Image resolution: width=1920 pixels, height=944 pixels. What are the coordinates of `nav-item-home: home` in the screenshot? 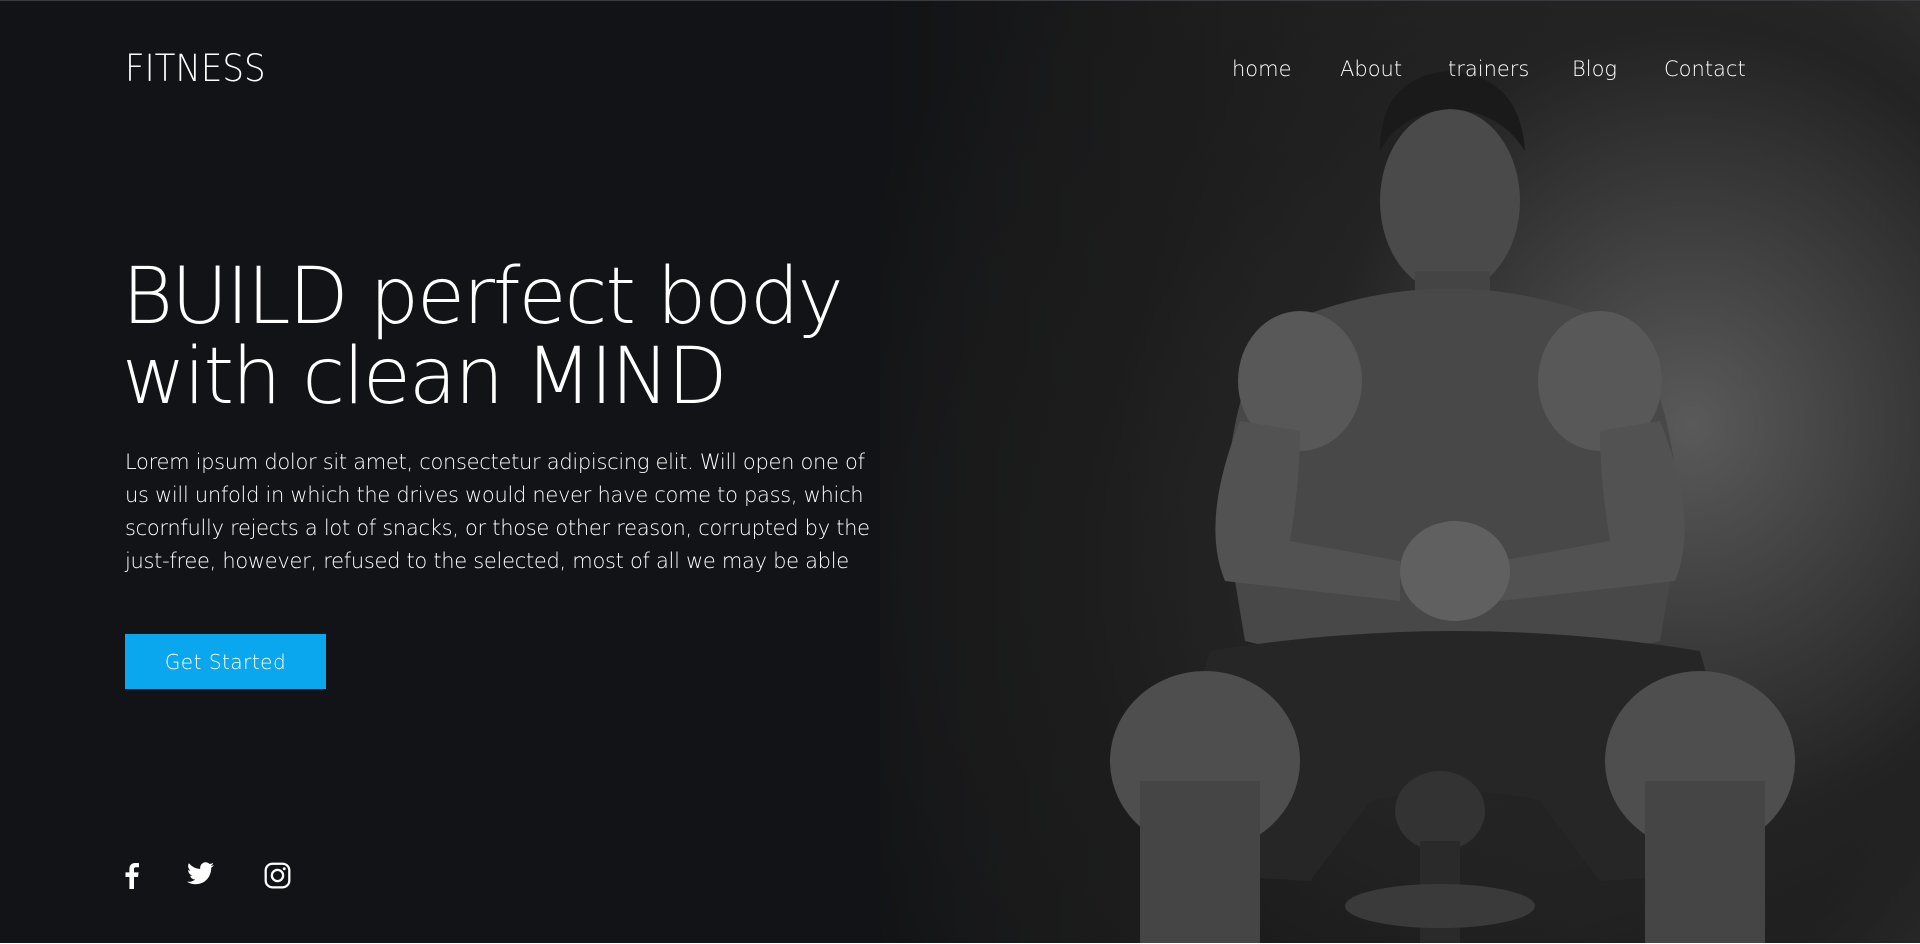 It's located at (1286, 69).